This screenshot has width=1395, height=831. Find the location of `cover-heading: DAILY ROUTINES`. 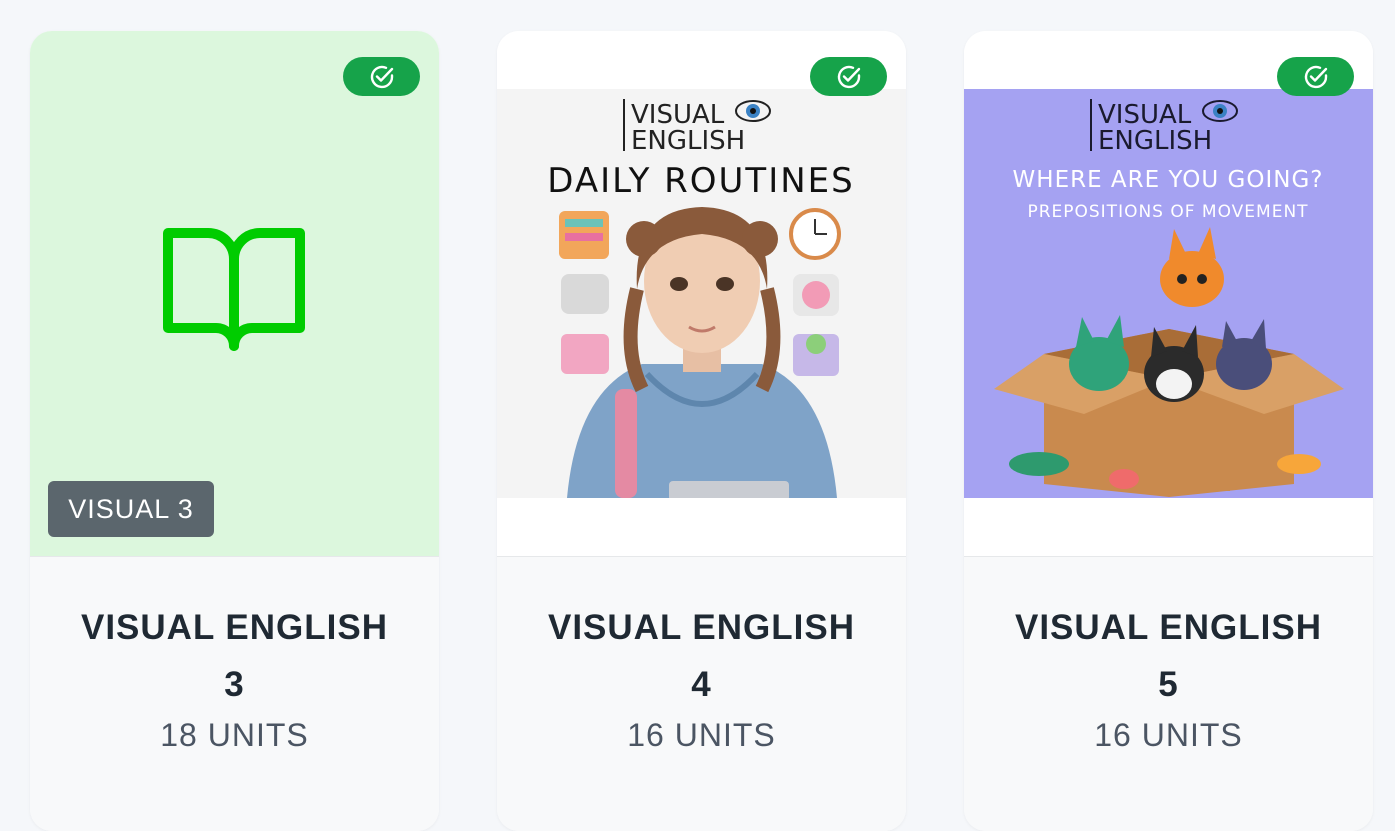

cover-heading: DAILY ROUTINES is located at coordinates (700, 181).